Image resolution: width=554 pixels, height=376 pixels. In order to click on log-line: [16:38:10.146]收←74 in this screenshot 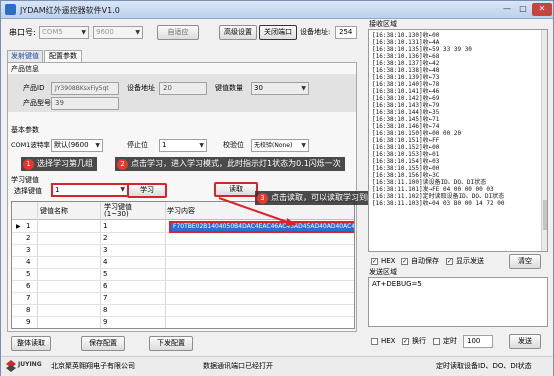, I will do `click(406, 126)`.